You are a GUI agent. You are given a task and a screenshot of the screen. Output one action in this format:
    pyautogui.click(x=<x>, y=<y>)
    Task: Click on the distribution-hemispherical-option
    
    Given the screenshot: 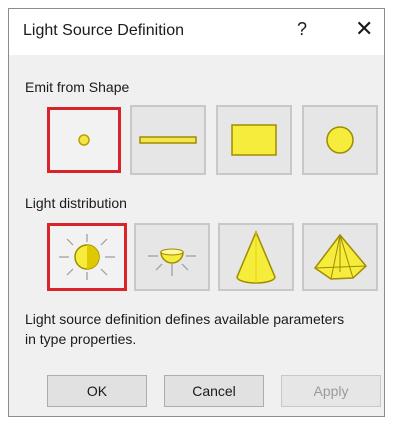 What is the action you would take?
    pyautogui.click(x=172, y=257)
    